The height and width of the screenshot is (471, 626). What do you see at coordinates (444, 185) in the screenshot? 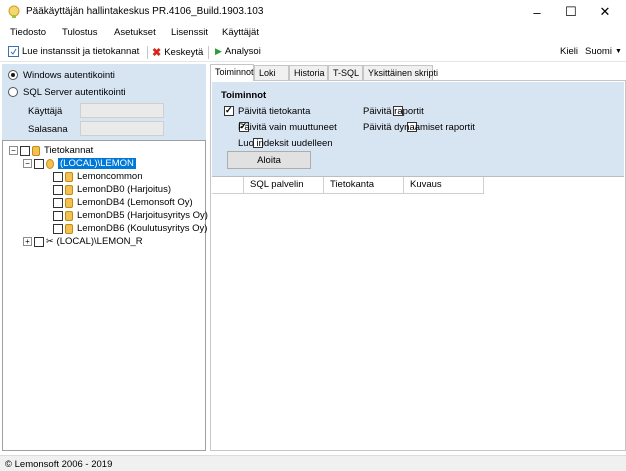
I see `grid-column-header: Kuvaus` at bounding box center [444, 185].